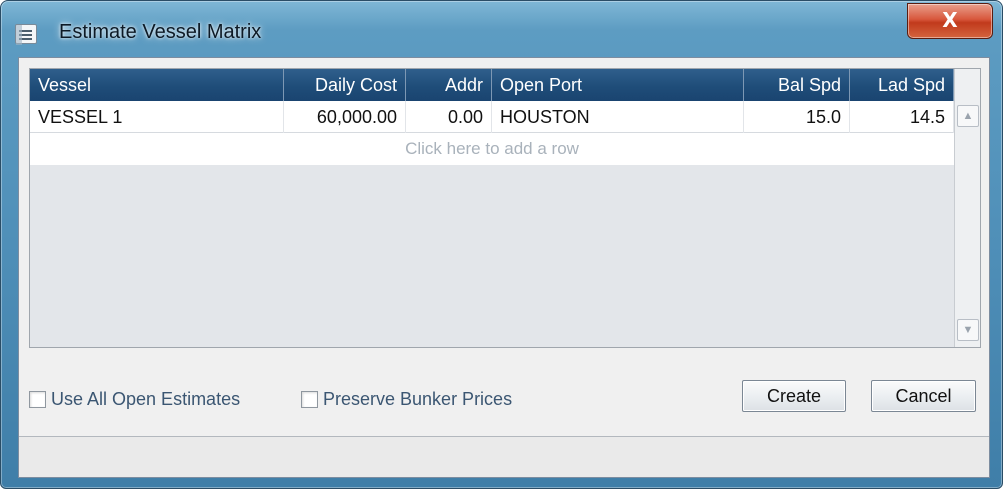 This screenshot has width=1003, height=489. Describe the element at coordinates (449, 117) in the screenshot. I see `cell-addr: 0.00` at that location.